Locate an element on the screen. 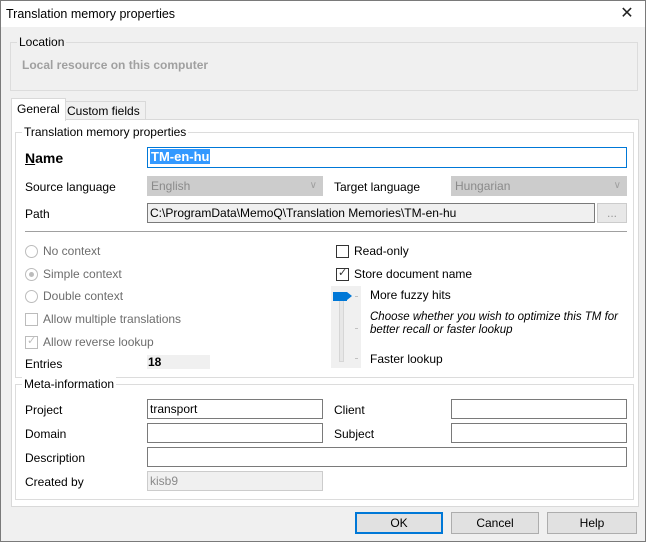 Image resolution: width=646 pixels, height=542 pixels. tab-general: General is located at coordinates (38, 109).